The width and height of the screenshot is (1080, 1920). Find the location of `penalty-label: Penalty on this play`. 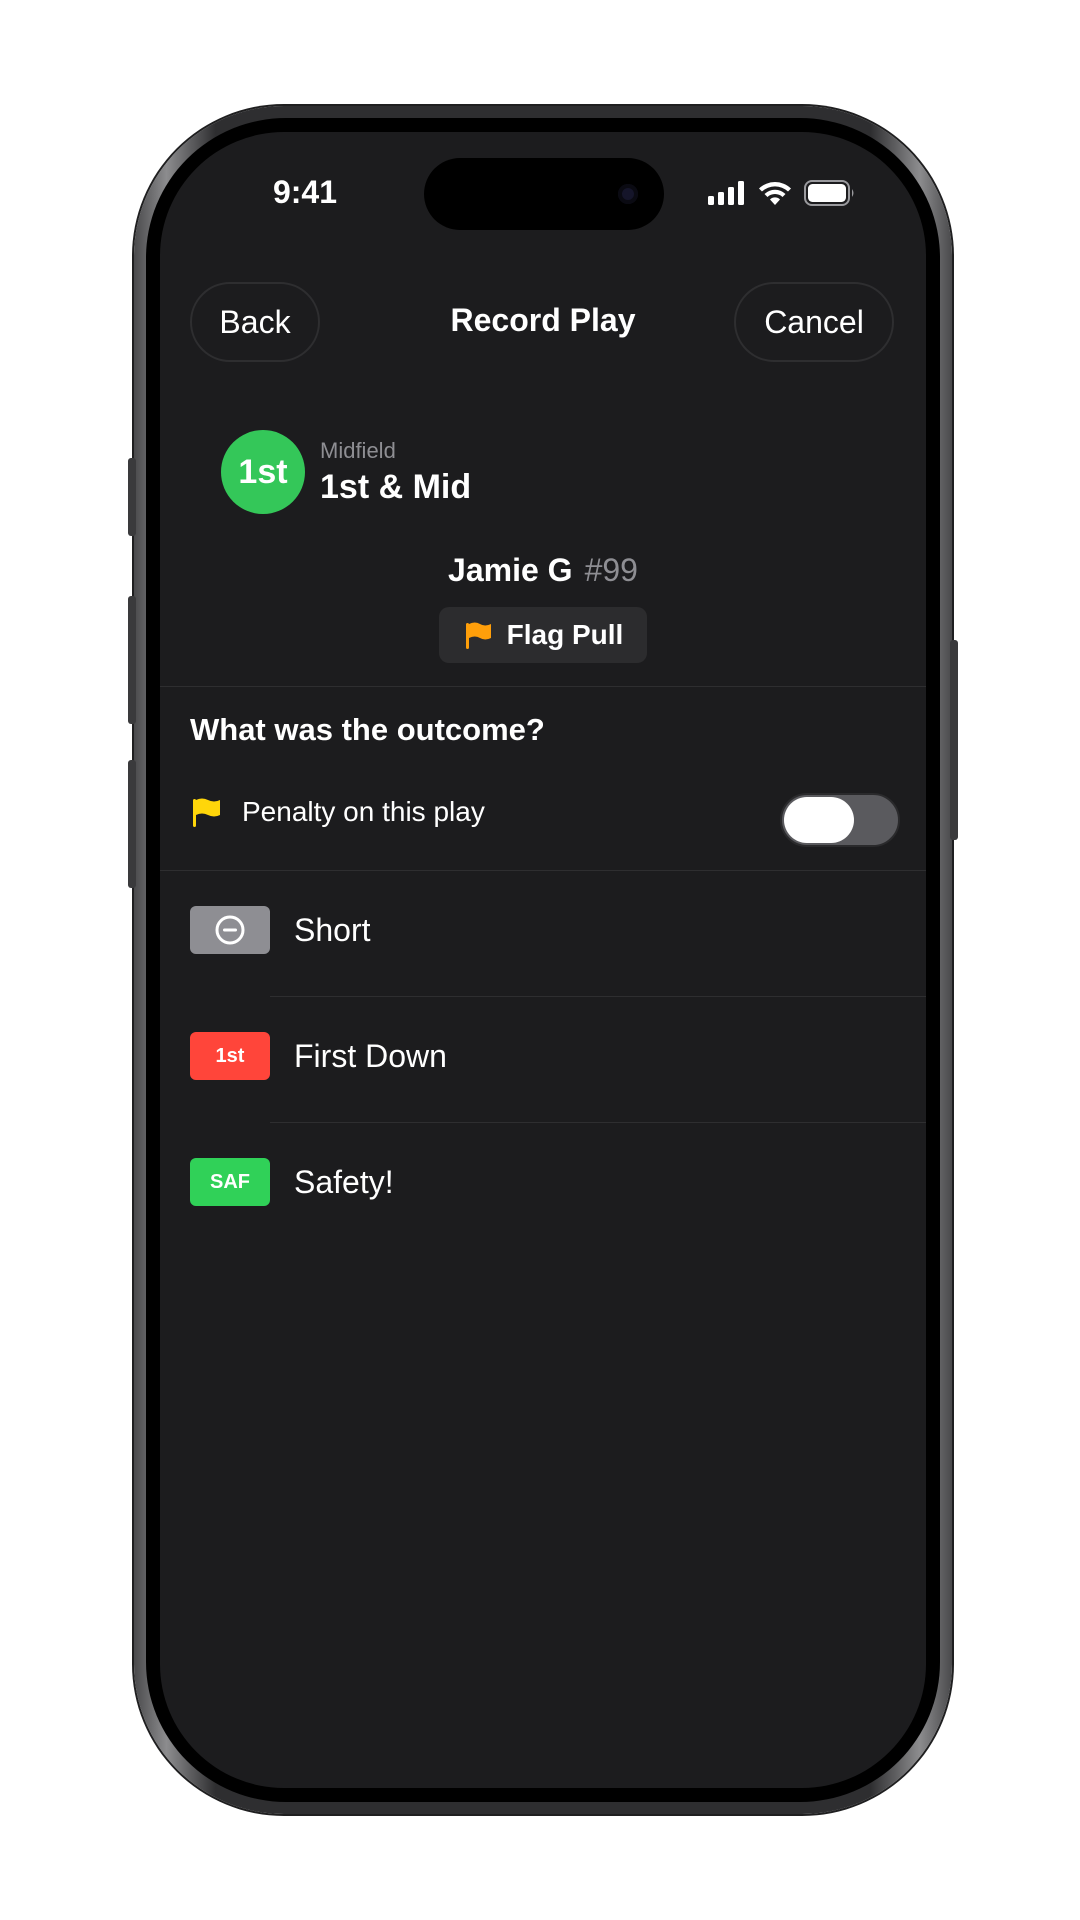

penalty-label: Penalty on this play is located at coordinates (363, 811).